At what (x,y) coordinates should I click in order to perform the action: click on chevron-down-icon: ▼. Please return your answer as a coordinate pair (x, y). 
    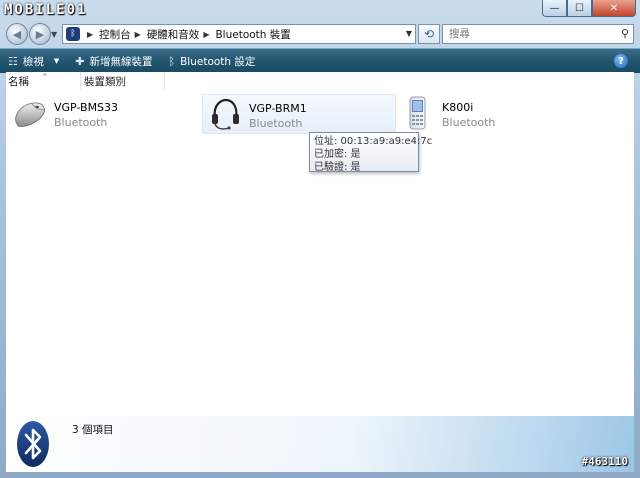
    Looking at the image, I should click on (56, 61).